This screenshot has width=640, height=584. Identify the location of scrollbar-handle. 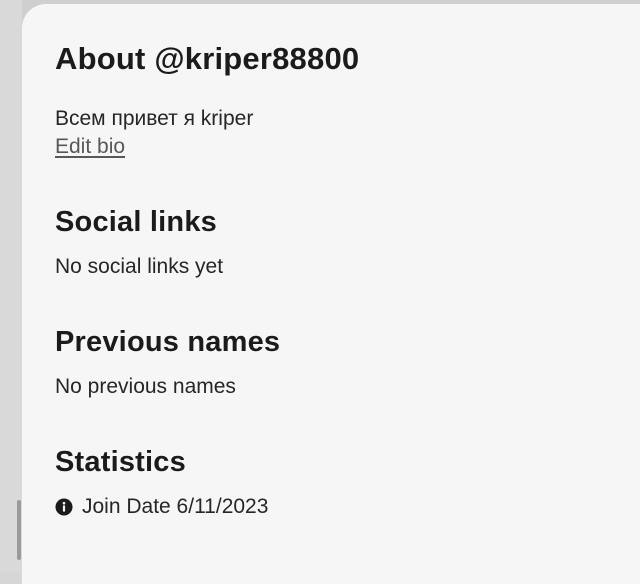
(19, 530).